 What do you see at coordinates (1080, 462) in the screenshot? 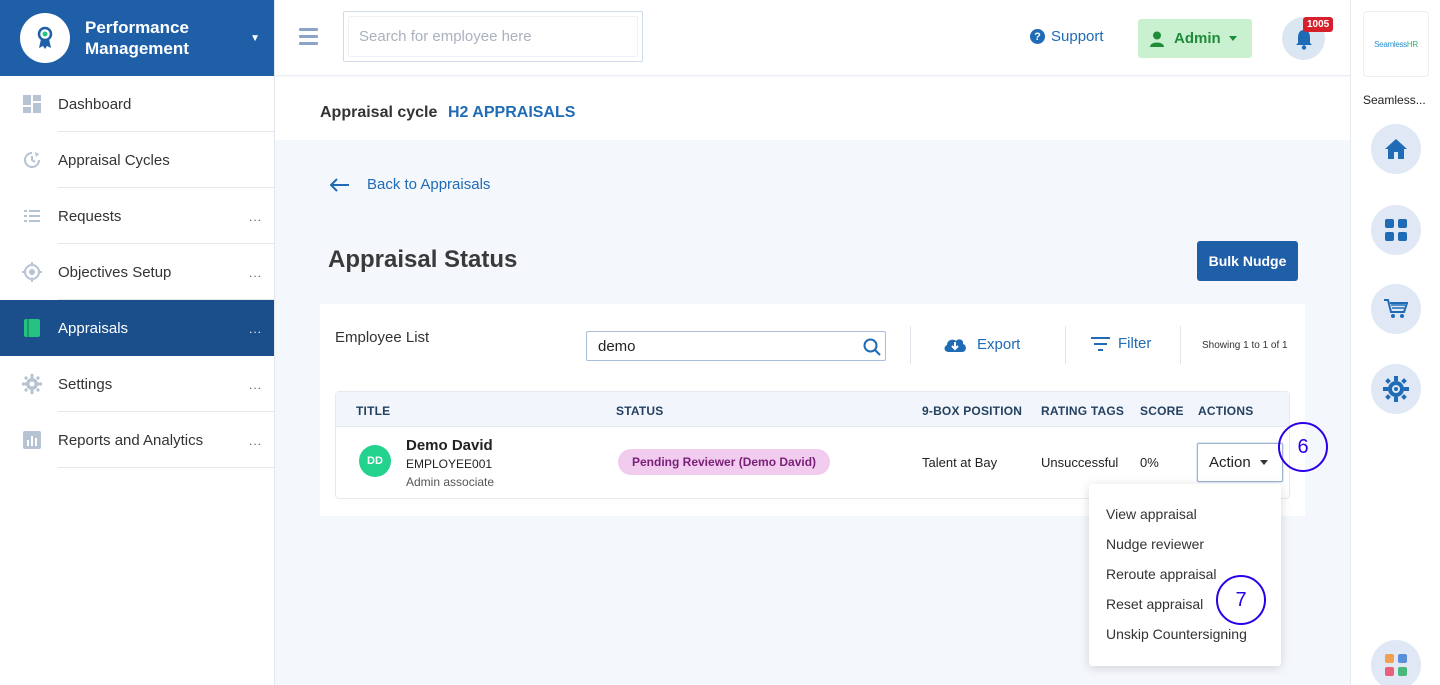
I see `rating-tag: Unsuccessful` at bounding box center [1080, 462].